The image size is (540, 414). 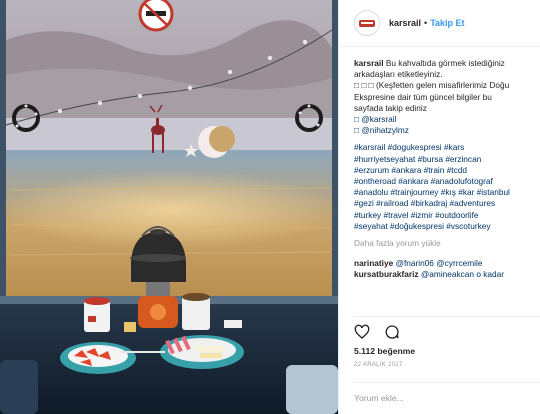 What do you see at coordinates (462, 274) in the screenshot?
I see `comment-mention: @amineakcan o kadar` at bounding box center [462, 274].